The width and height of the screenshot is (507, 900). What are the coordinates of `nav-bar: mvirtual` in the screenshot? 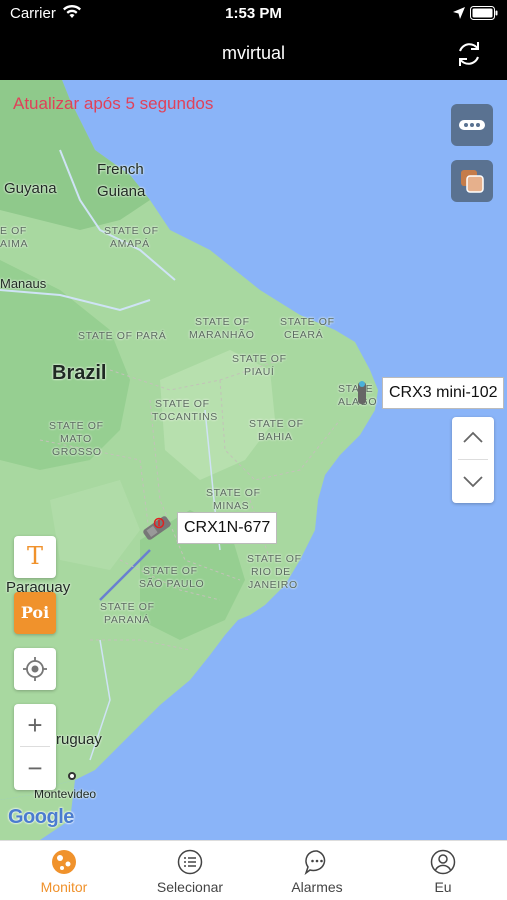 It's located at (253, 54).